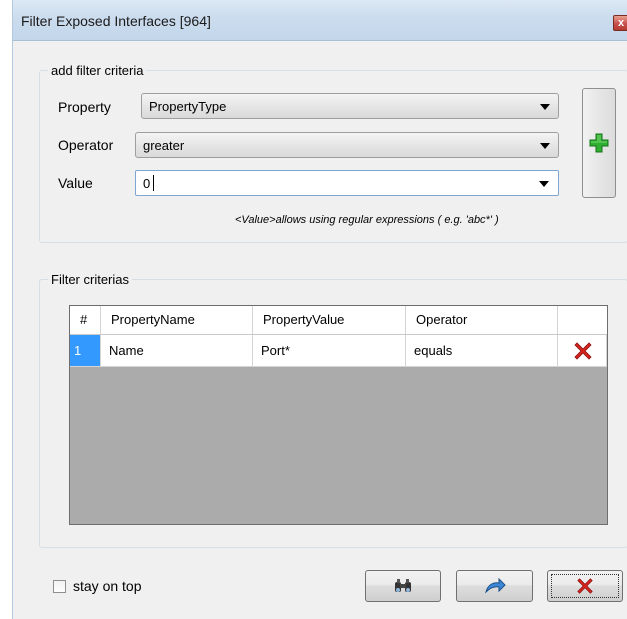 The width and height of the screenshot is (627, 619). I want to click on plus-icon, so click(599, 143).